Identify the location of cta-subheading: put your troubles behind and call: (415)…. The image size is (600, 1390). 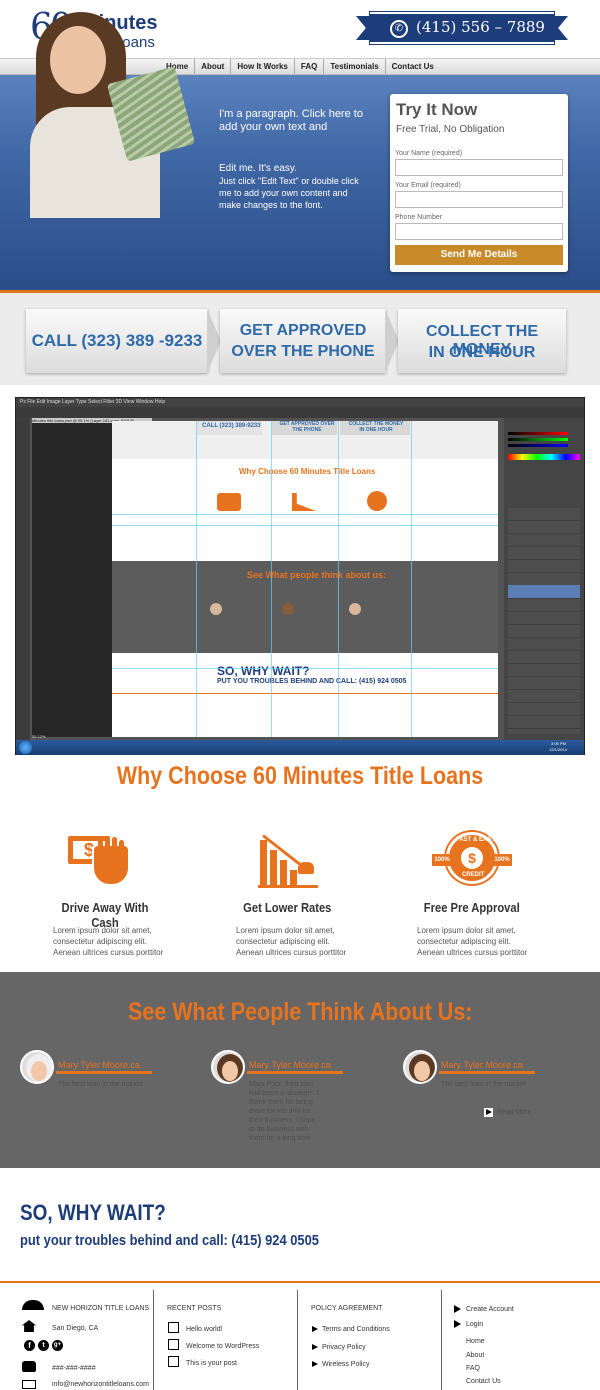
(169, 1240).